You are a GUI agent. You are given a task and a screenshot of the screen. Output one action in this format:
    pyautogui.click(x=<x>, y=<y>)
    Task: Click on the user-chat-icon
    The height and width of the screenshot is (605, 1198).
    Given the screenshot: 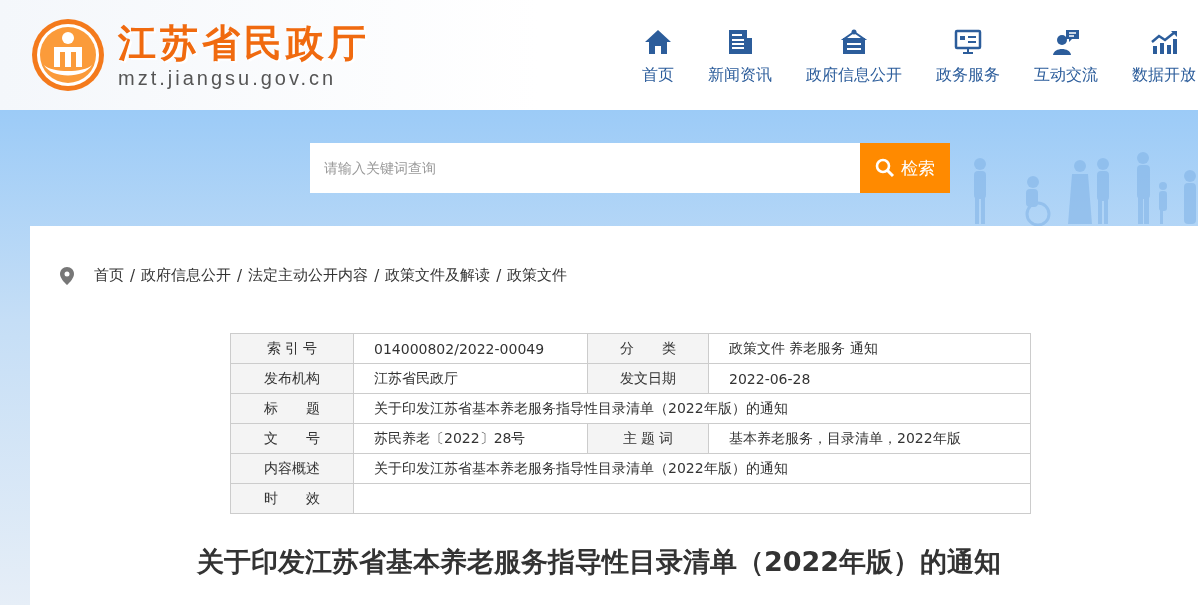 What is the action you would take?
    pyautogui.click(x=1066, y=42)
    